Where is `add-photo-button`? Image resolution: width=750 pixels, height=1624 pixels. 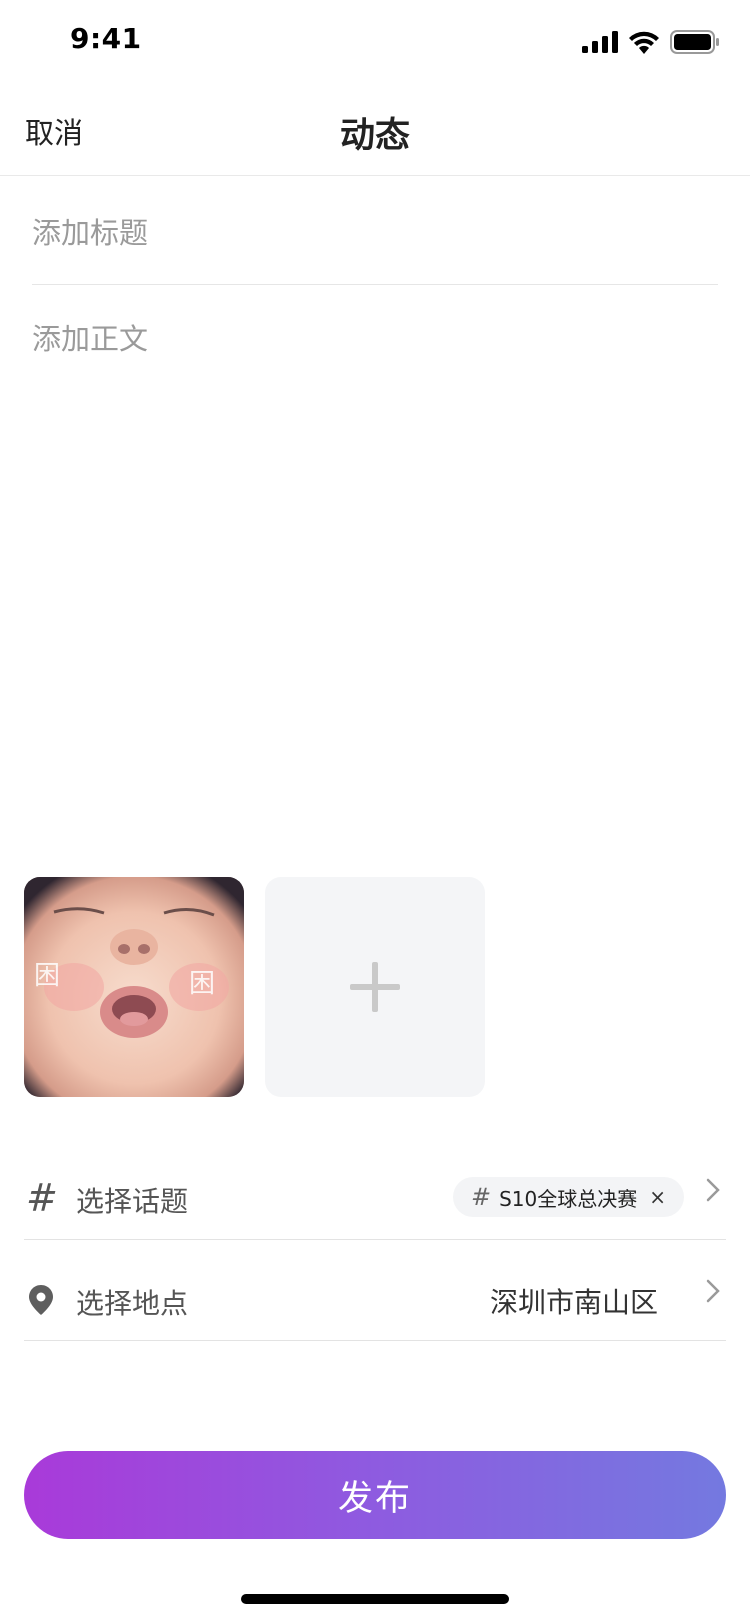 add-photo-button is located at coordinates (375, 987).